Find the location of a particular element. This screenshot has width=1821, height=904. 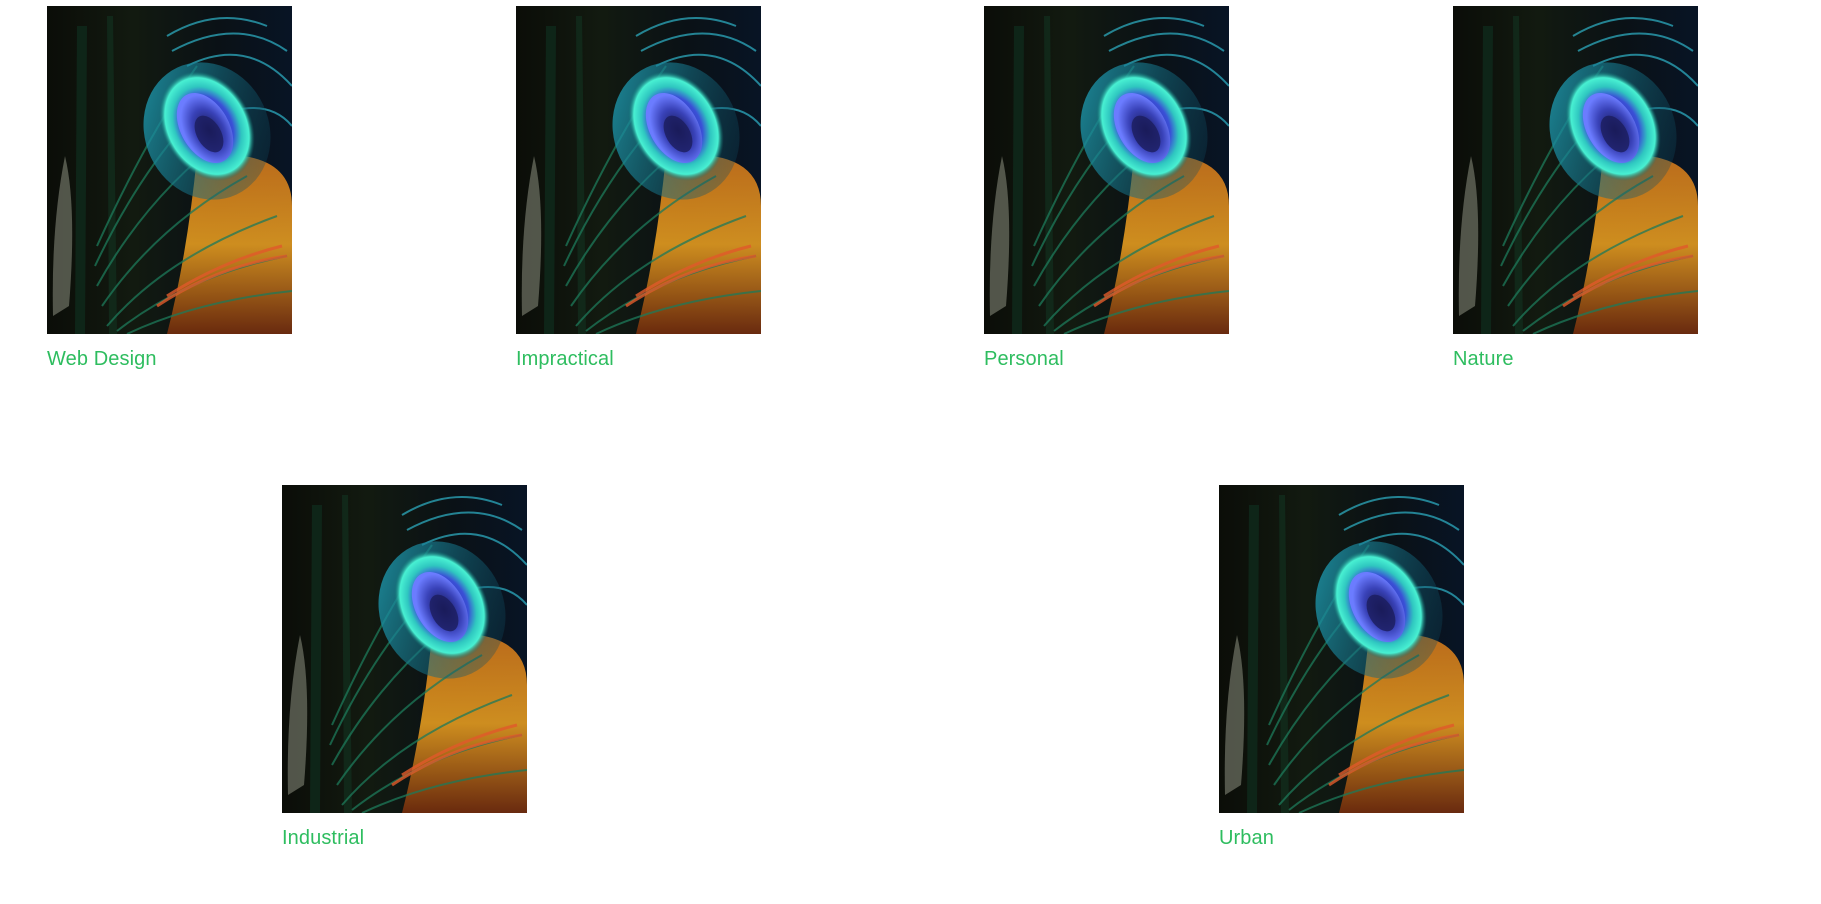

gallery-card-urban: Urban is located at coordinates (1341, 667).